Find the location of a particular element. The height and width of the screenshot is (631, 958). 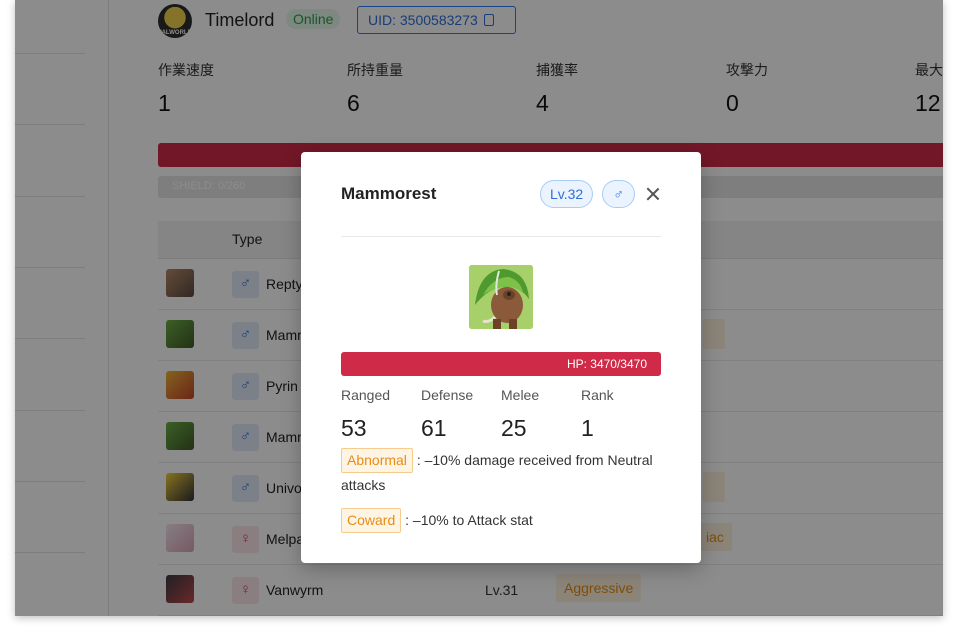

stat-label: Defense is located at coordinates (447, 395).